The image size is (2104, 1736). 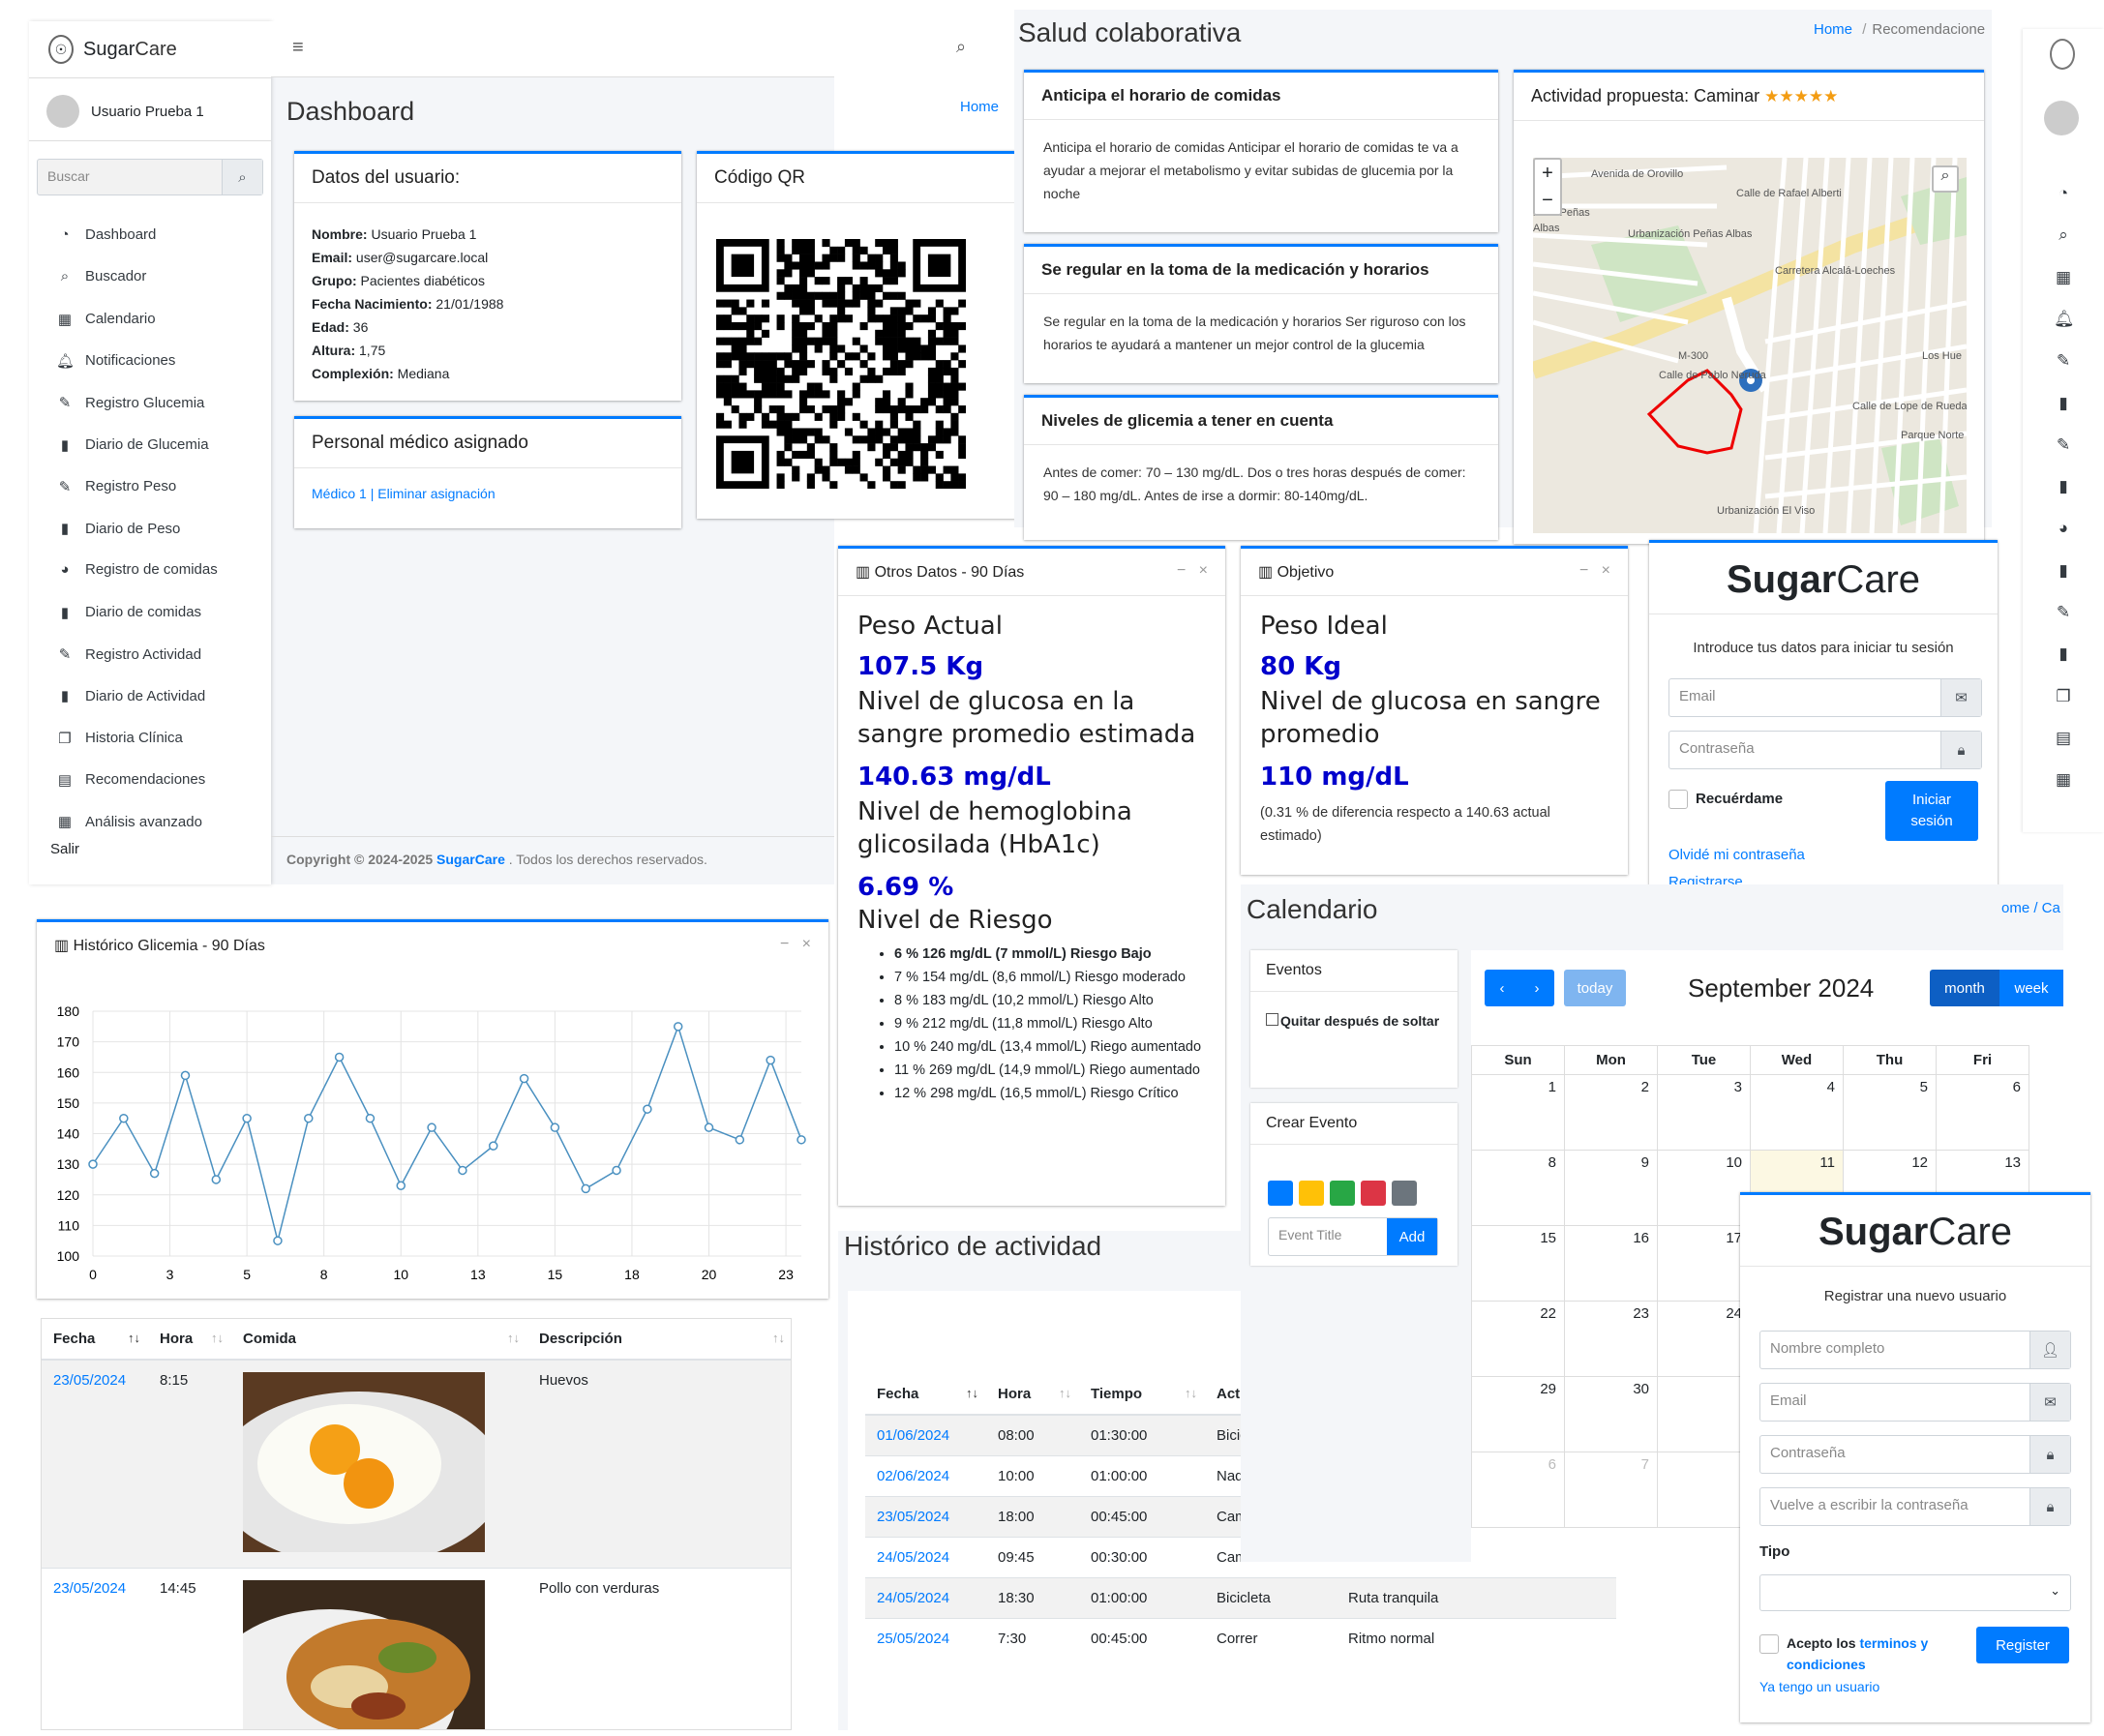 I want to click on calendar-day: 30, so click(x=1611, y=1414).